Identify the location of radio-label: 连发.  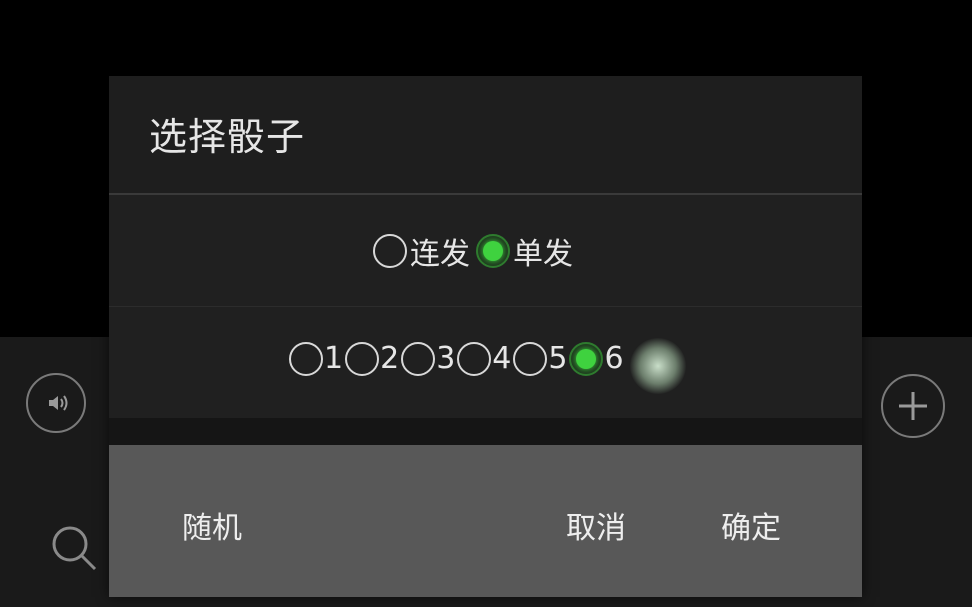
(440, 254).